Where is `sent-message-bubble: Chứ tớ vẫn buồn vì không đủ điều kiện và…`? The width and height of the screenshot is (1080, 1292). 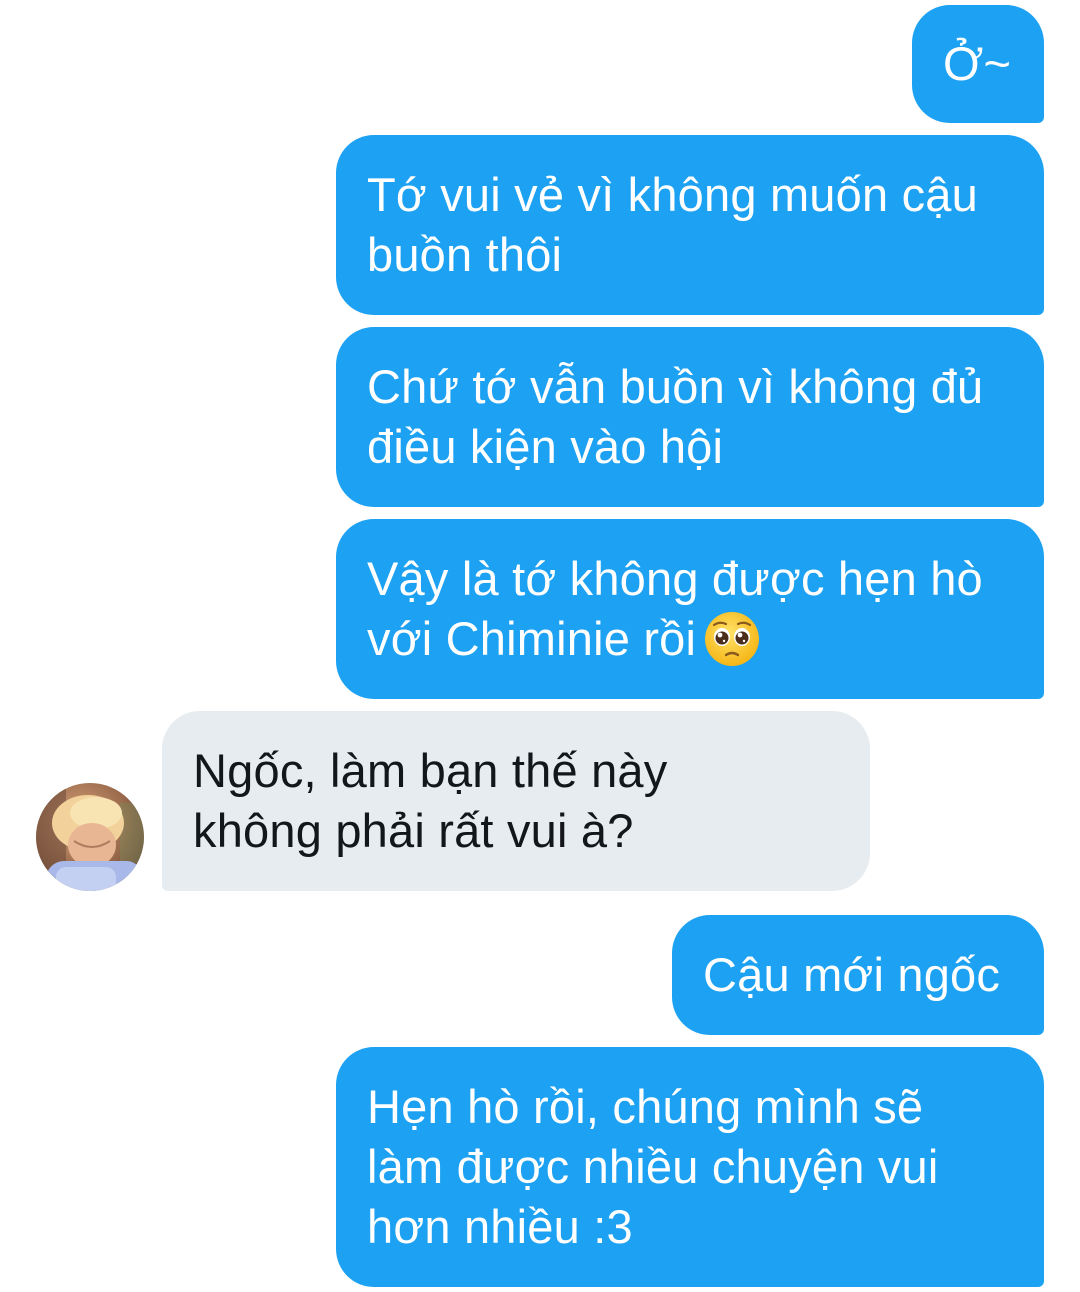
sent-message-bubble: Chứ tớ vẫn buồn vì không đủ điều kiện và… is located at coordinates (690, 417).